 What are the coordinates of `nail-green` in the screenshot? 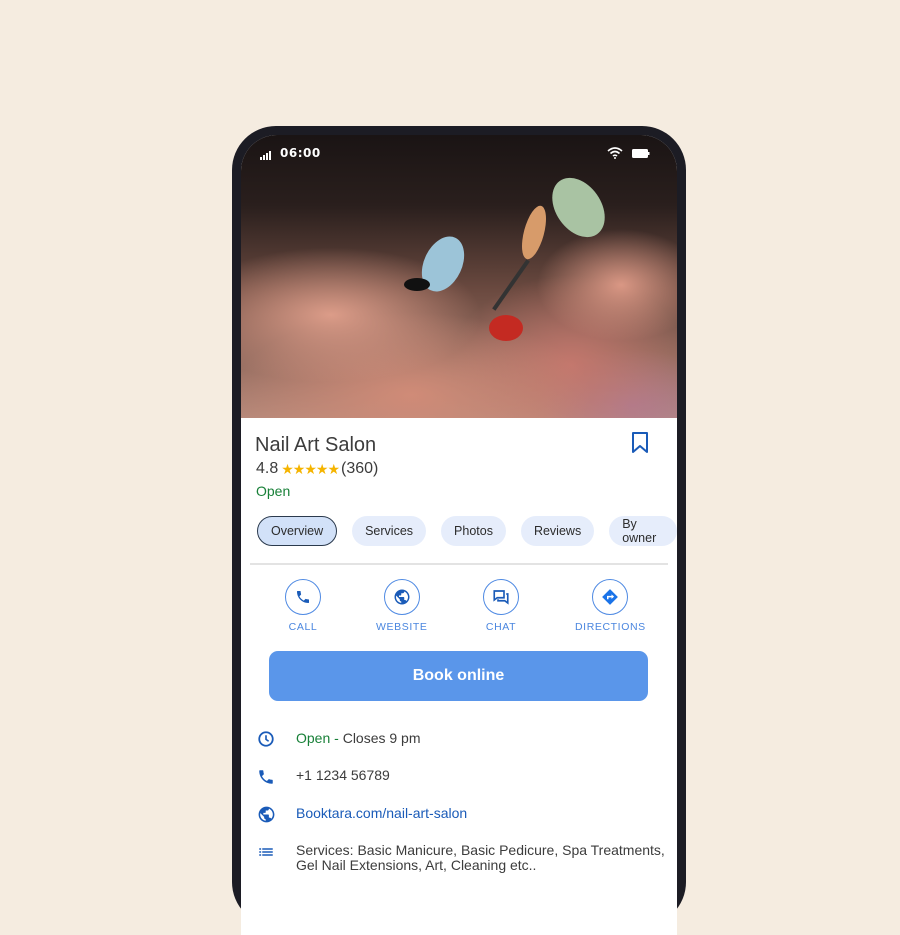 It's located at (578, 207).